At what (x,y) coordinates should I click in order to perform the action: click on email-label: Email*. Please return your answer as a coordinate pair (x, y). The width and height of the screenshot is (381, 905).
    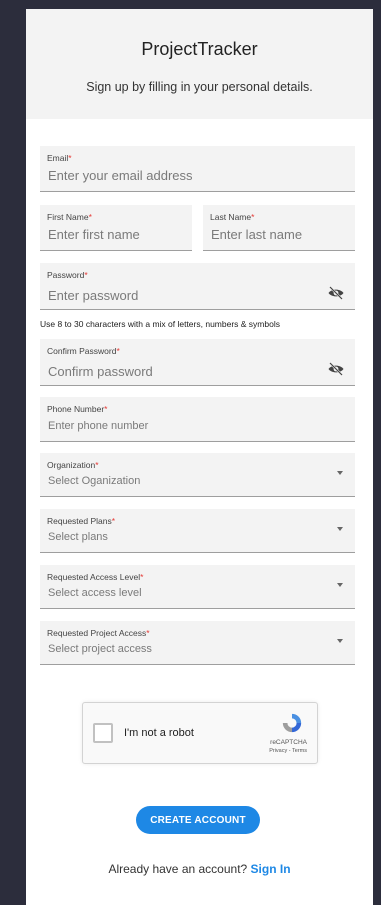
    Looking at the image, I should click on (59, 158).